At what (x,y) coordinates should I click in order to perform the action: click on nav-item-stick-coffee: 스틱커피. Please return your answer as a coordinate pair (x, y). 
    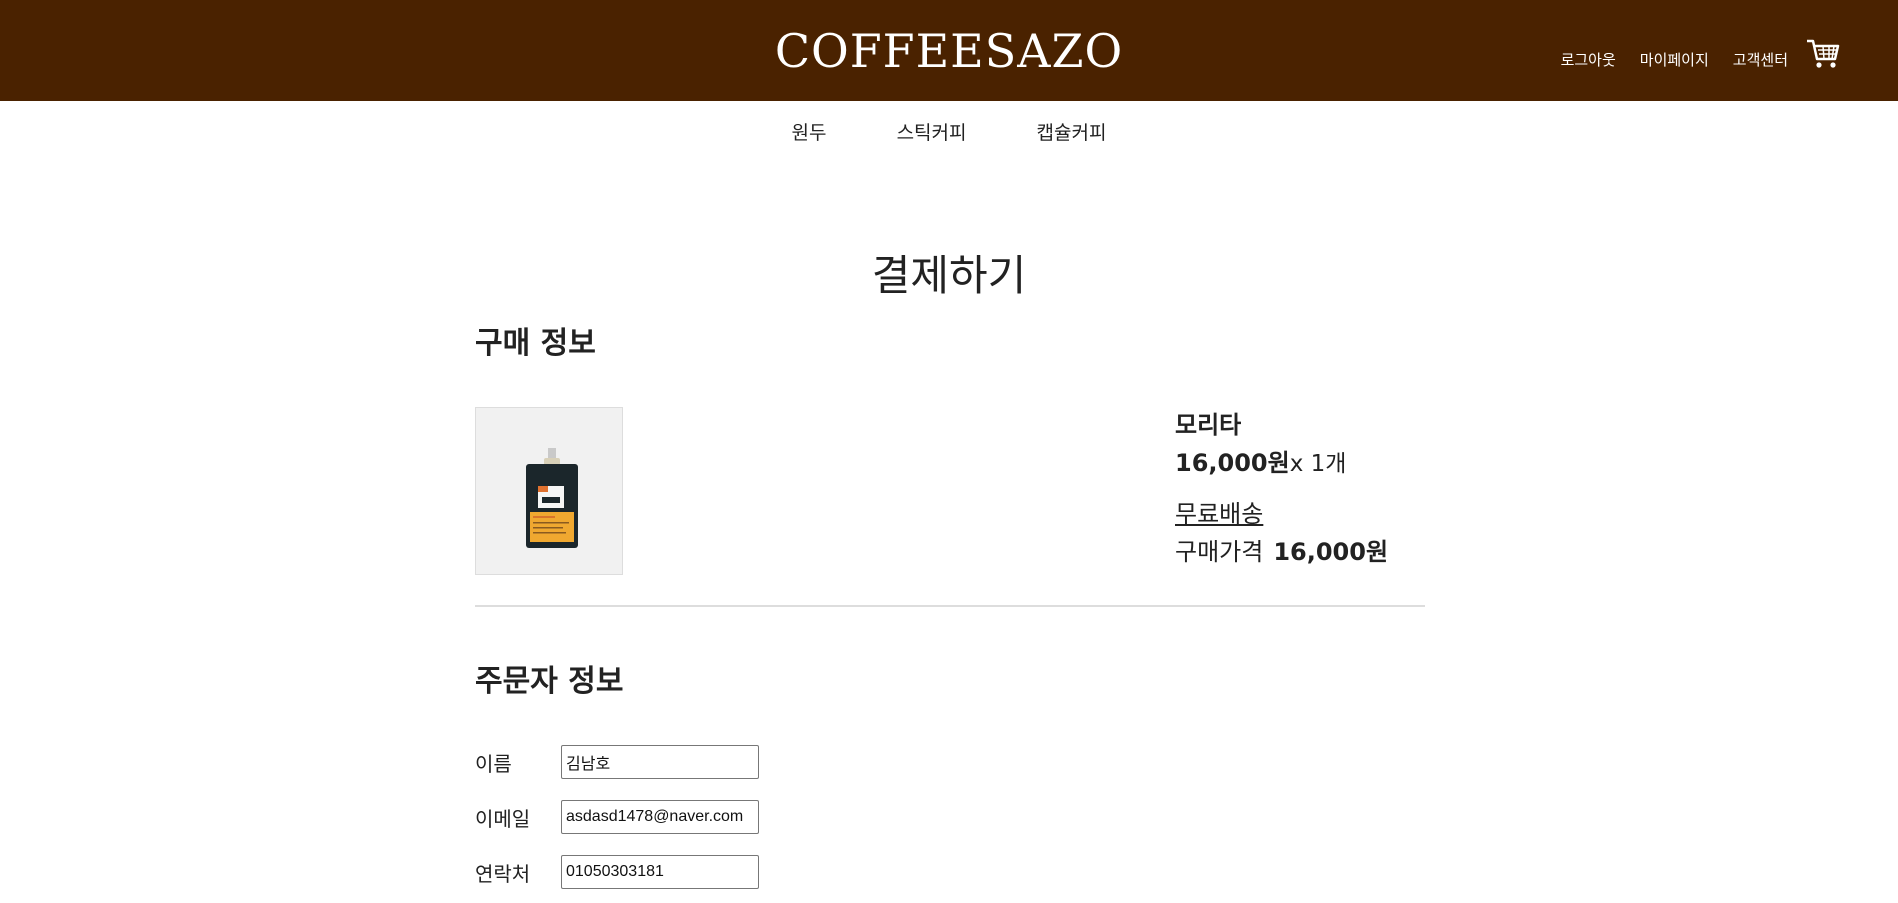
    Looking at the image, I should click on (932, 131).